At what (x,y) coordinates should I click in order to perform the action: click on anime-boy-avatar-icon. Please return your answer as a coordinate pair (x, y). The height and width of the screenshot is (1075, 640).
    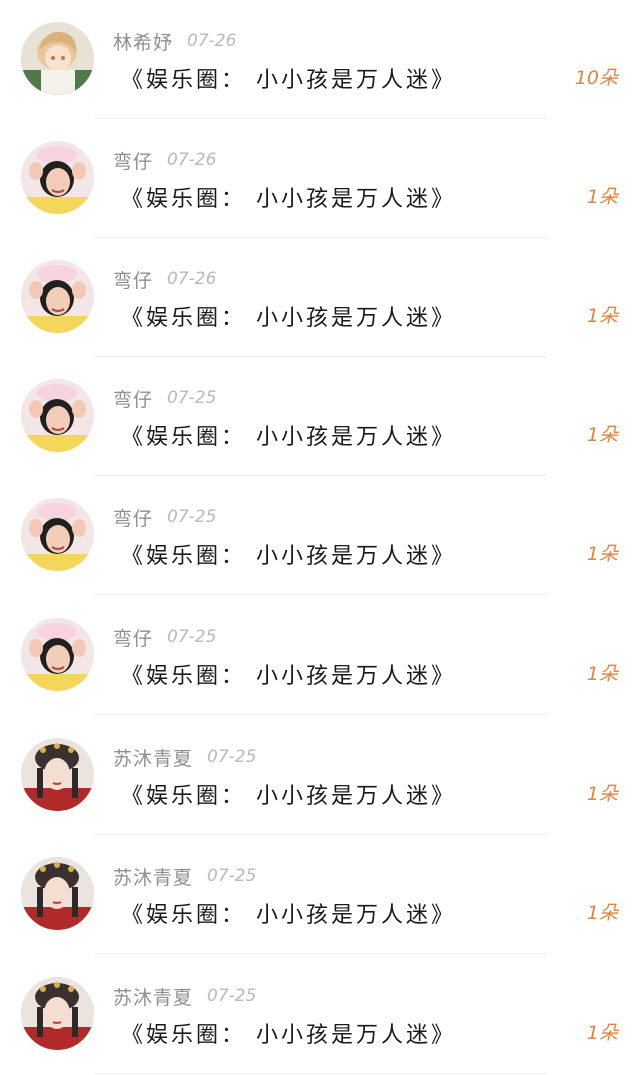
    Looking at the image, I should click on (57, 58).